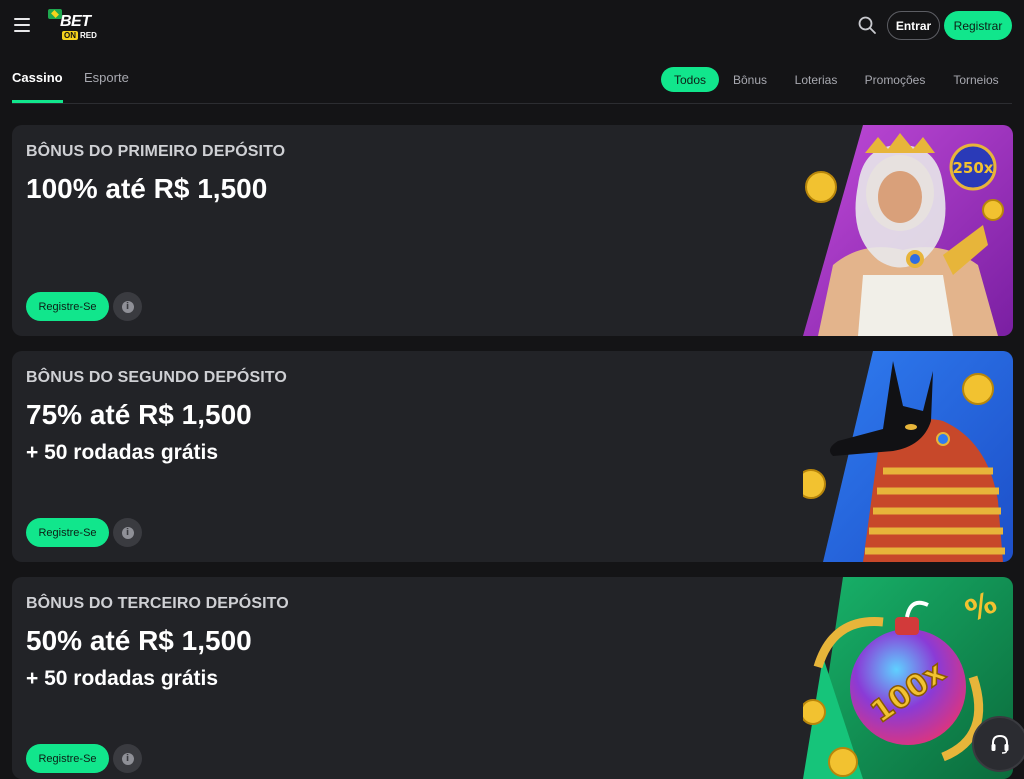 This screenshot has width=1024, height=779. I want to click on hamburger-menu-icon, so click(24, 25).